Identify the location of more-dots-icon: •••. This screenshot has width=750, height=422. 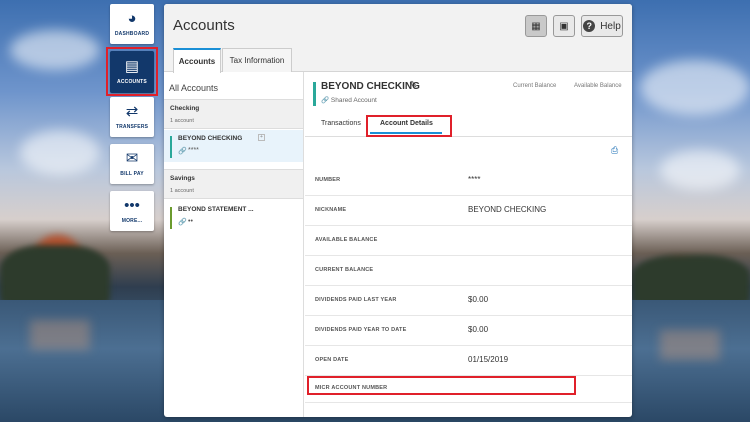
(132, 205).